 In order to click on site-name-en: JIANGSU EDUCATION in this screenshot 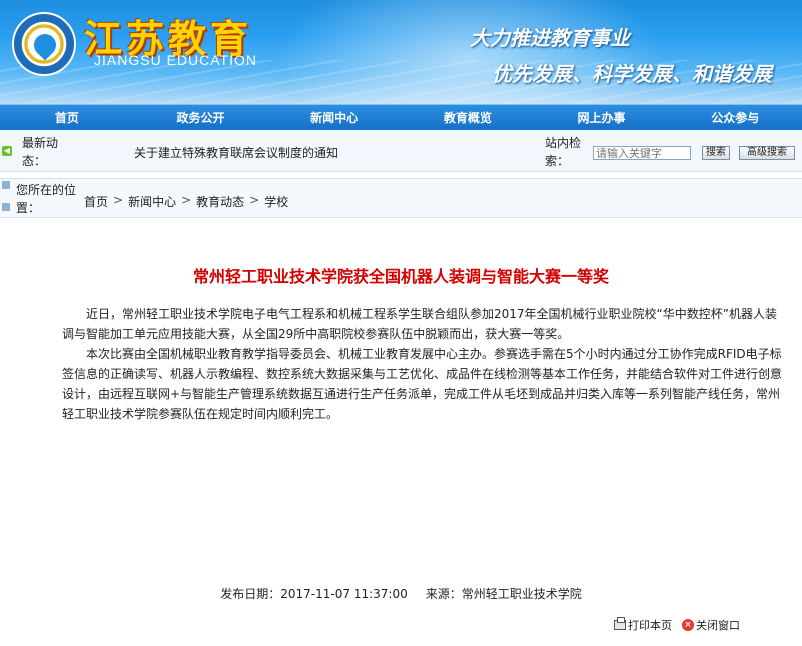, I will do `click(175, 60)`.